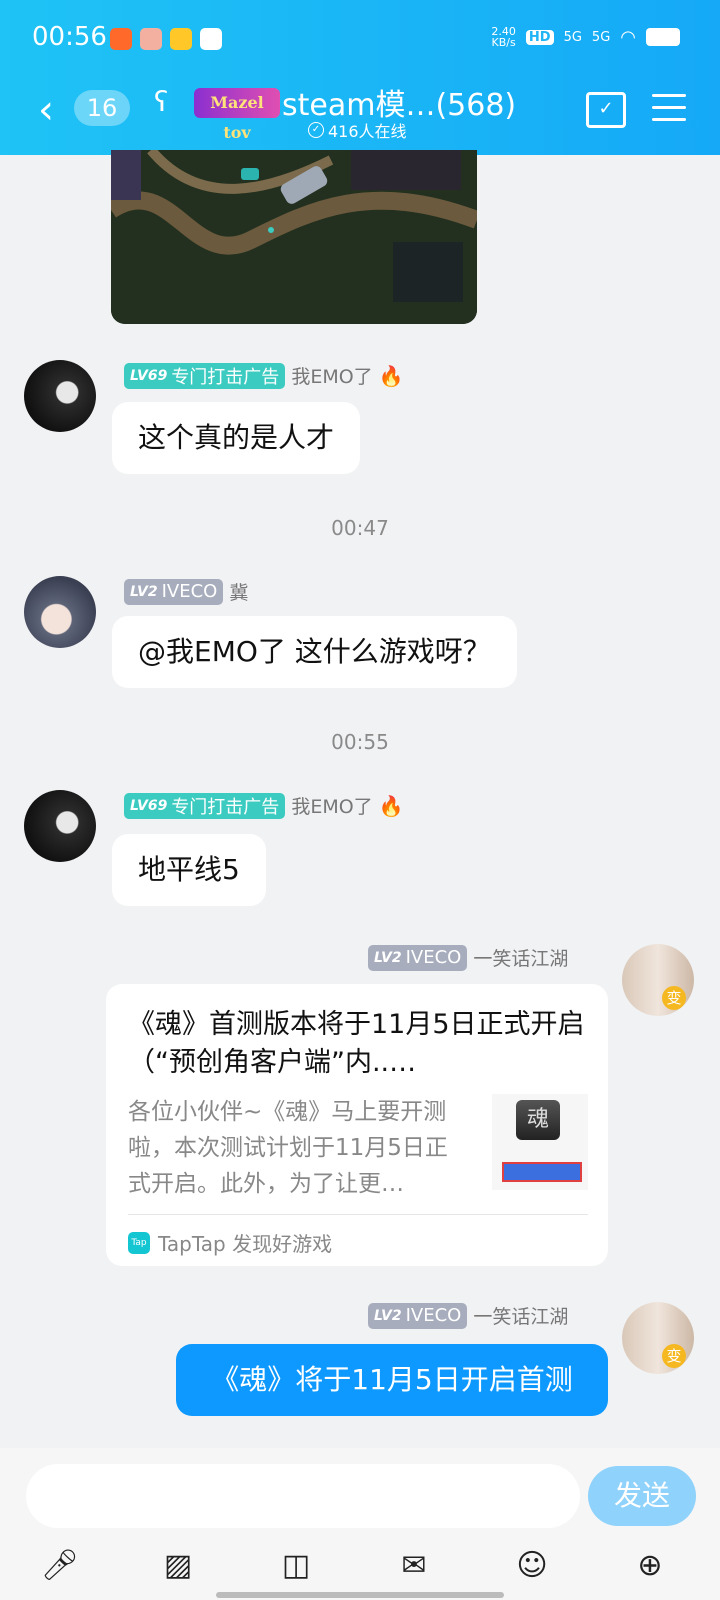  I want to click on self-message-bubble: 《魂》将于11月5日开启首测, so click(392, 1380).